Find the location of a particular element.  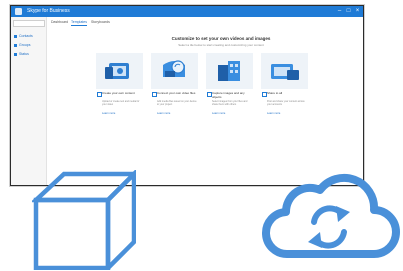

sidebar: Contacts Groups Status is located at coordinates (29, 101).